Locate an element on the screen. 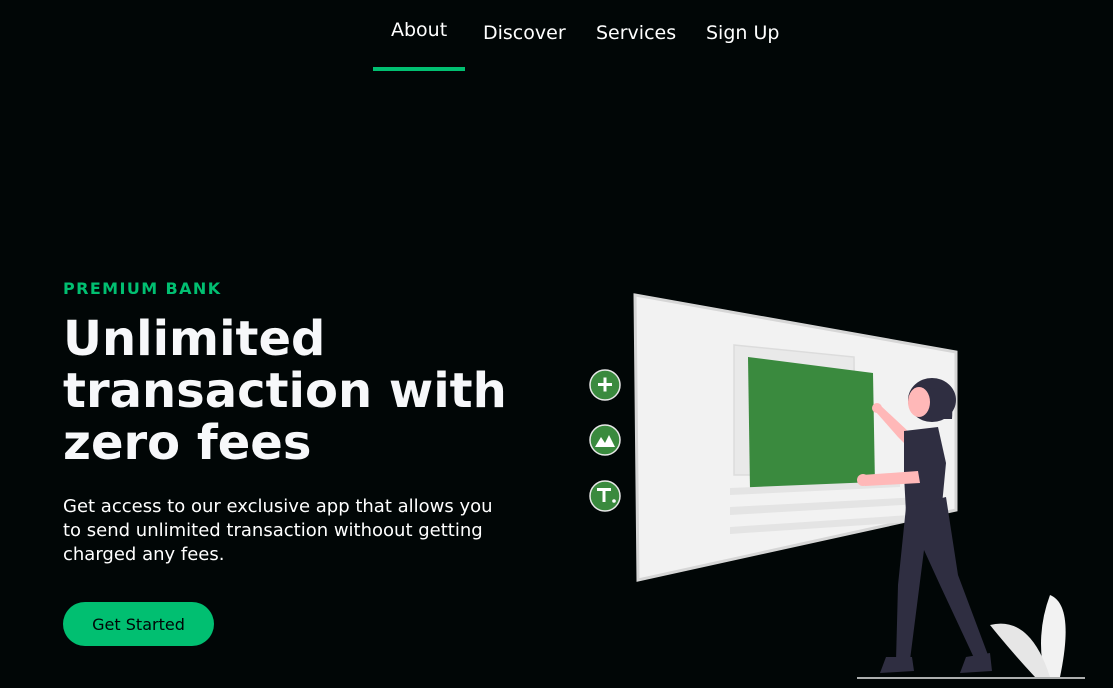 Image resolution: width=1113 pixels, height=688 pixels. nav-item-sign-up: Sign Up is located at coordinates (742, 33).